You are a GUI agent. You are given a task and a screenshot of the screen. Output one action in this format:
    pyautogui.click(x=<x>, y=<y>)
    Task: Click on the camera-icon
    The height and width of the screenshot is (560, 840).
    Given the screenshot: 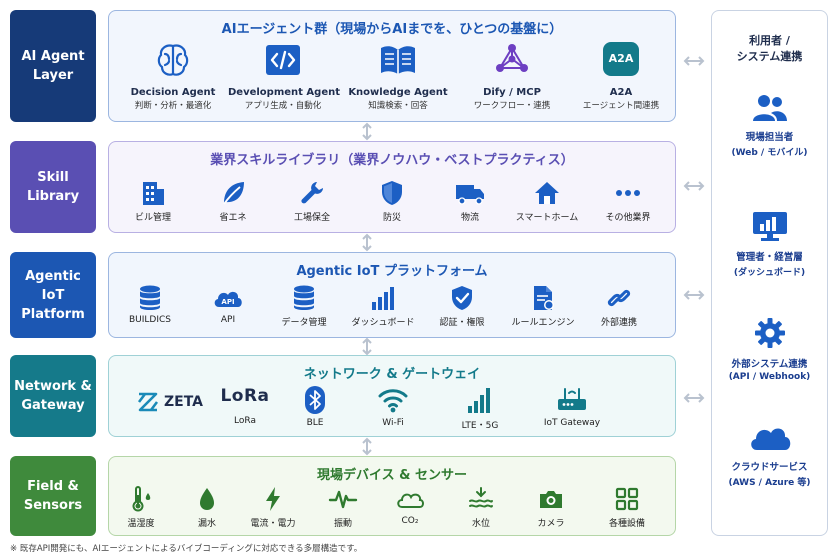 What is the action you would take?
    pyautogui.click(x=551, y=499)
    